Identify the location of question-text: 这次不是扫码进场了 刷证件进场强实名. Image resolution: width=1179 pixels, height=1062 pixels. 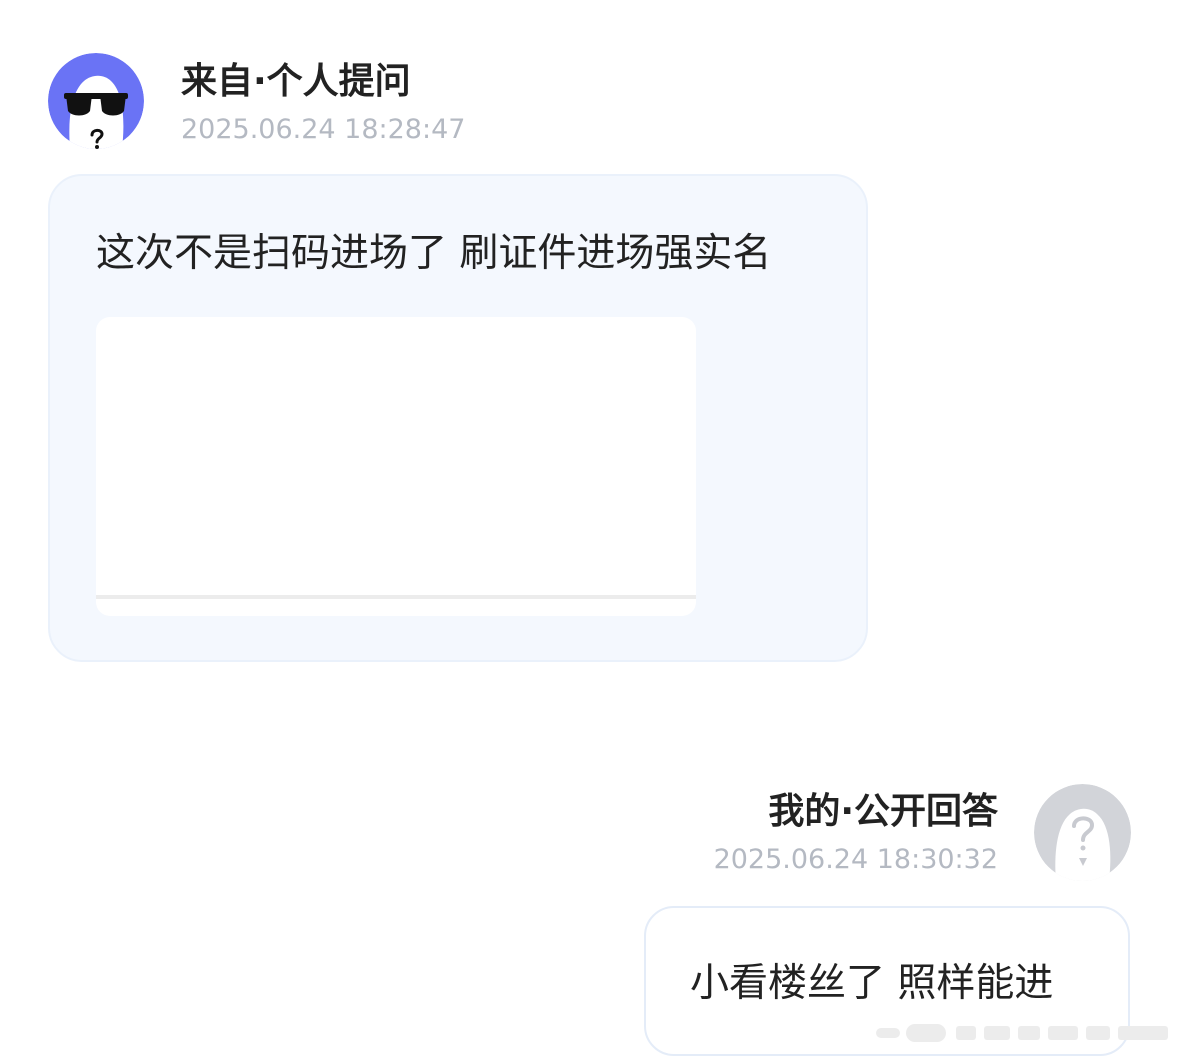
(434, 253).